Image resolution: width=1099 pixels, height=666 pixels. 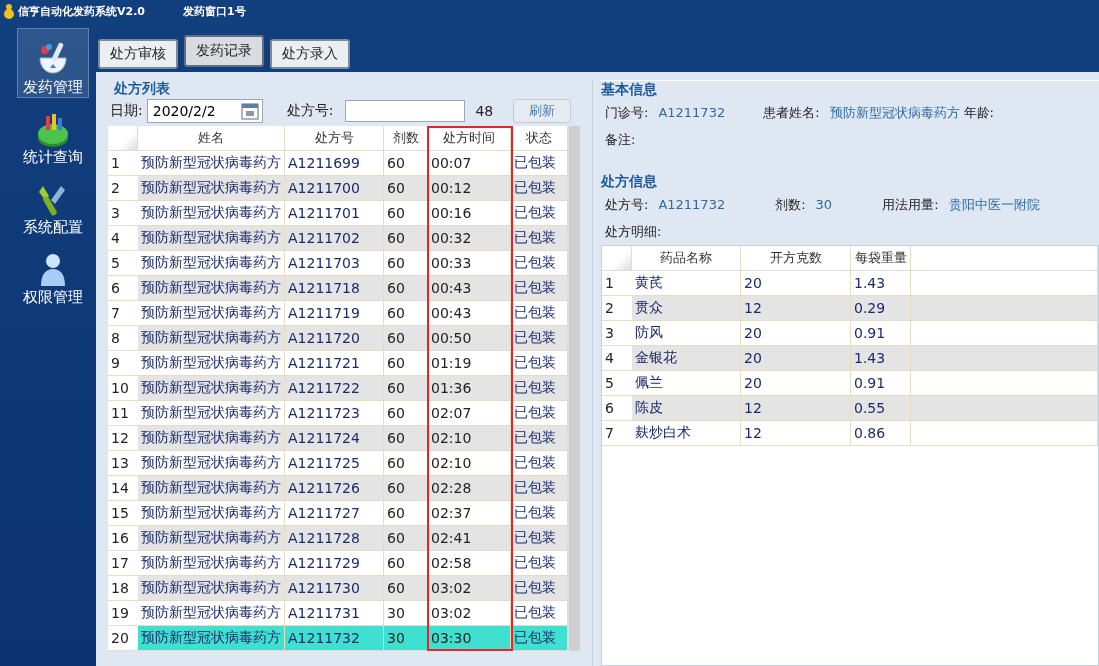 What do you see at coordinates (620, 139) in the screenshot?
I see `field-label: 备注:` at bounding box center [620, 139].